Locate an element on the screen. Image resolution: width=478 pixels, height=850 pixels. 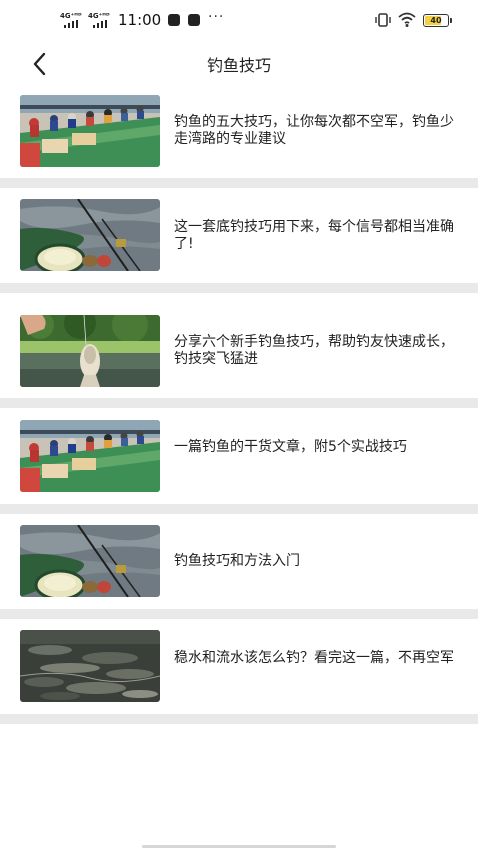
clock: 11:00 is located at coordinates (140, 20).